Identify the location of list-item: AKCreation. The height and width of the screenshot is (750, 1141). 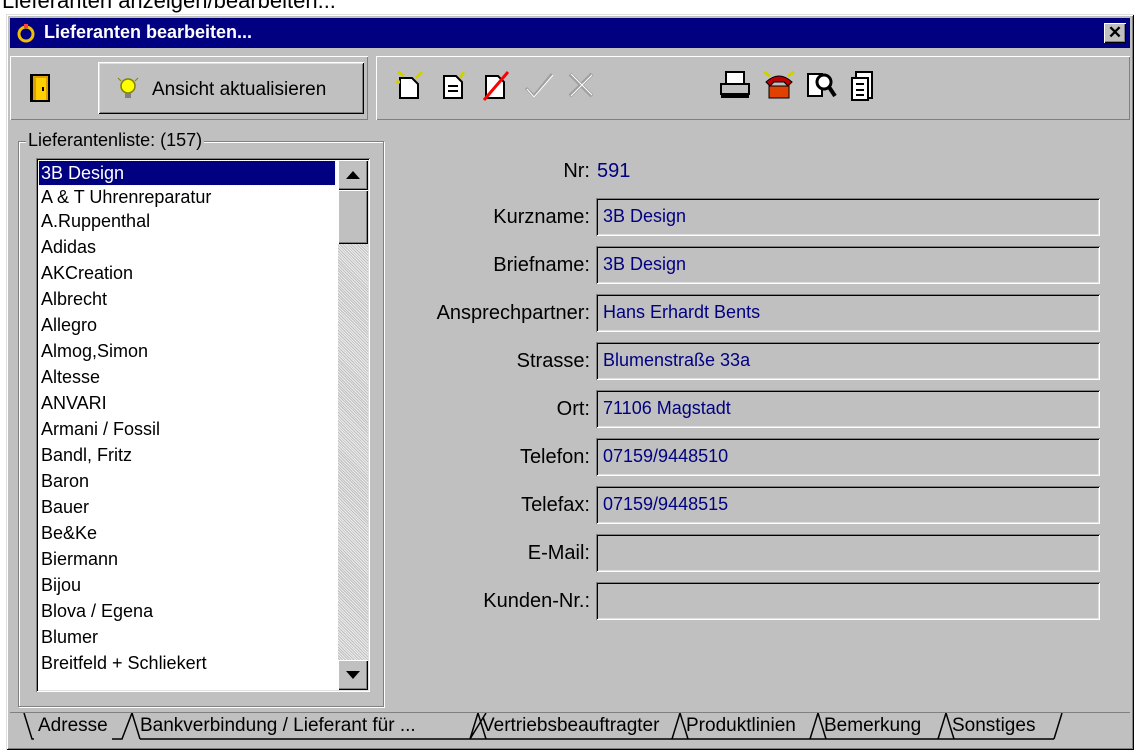
(86, 273).